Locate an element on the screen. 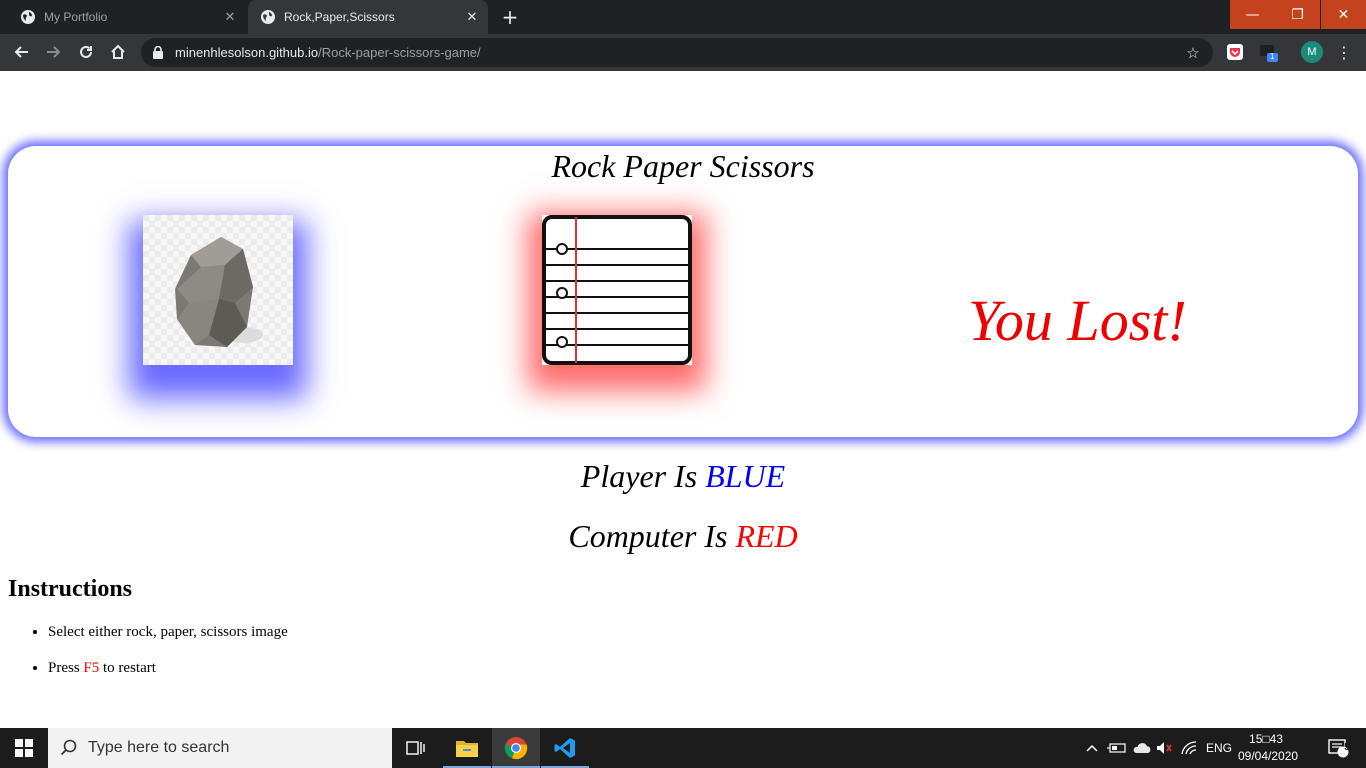 The height and width of the screenshot is (768, 1366). url-path: /Rock-paper-scissors-game/ is located at coordinates (399, 52).